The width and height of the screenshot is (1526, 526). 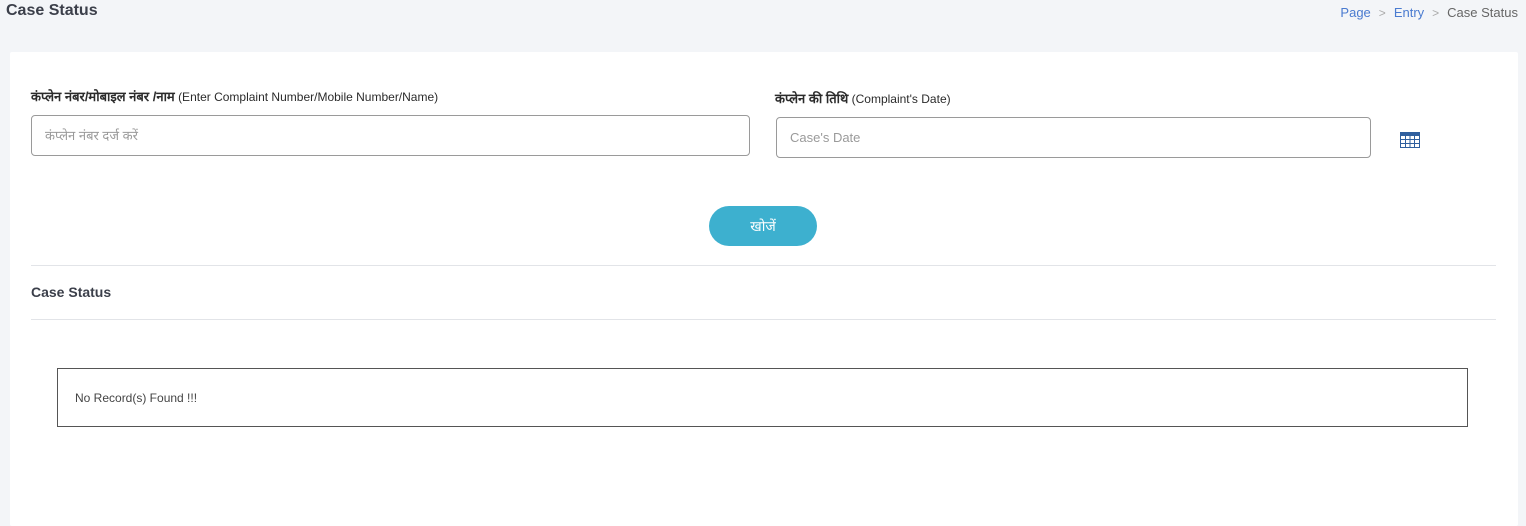 I want to click on results-section-title: Case Status, so click(x=71, y=292).